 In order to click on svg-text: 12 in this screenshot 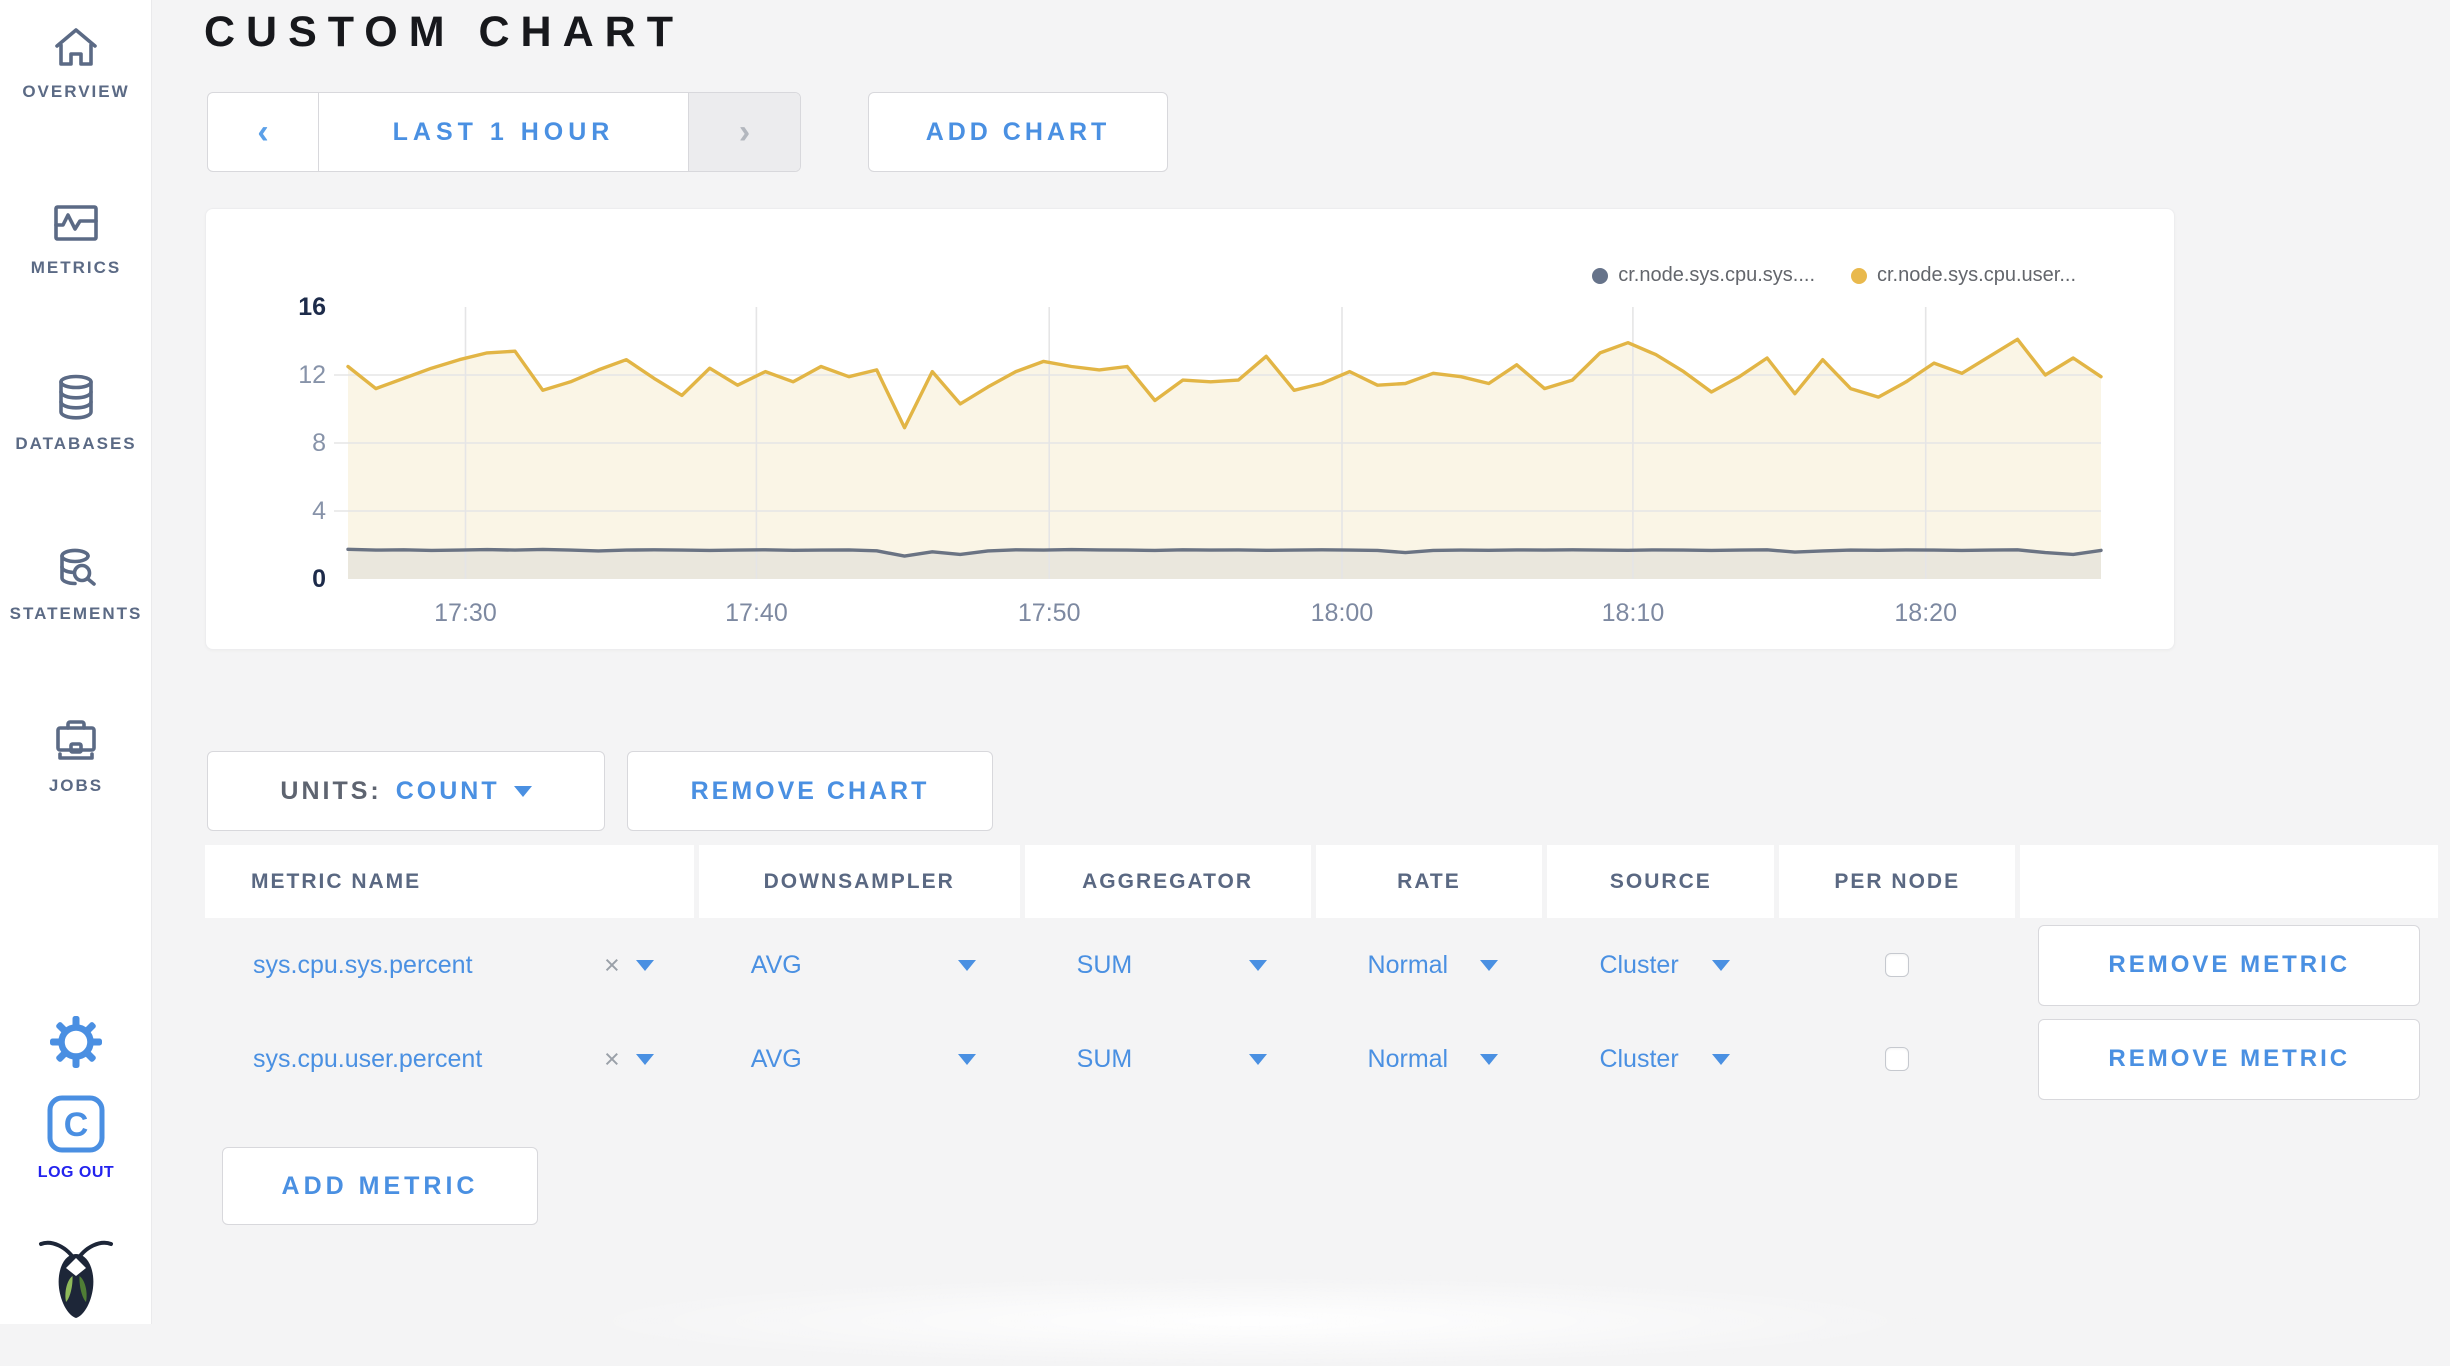, I will do `click(312, 375)`.